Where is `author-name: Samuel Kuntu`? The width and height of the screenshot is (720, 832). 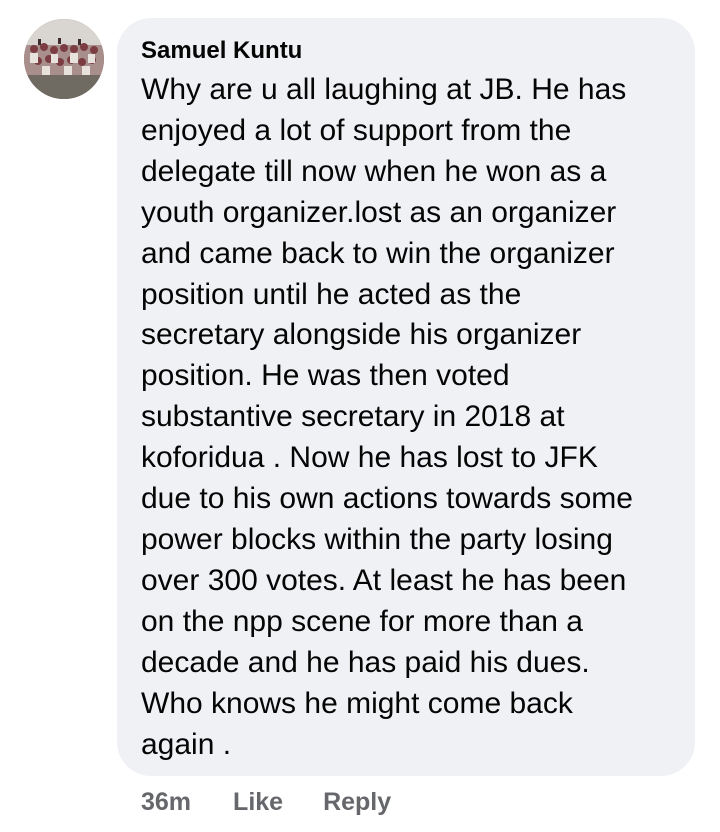
author-name: Samuel Kuntu is located at coordinates (221, 51).